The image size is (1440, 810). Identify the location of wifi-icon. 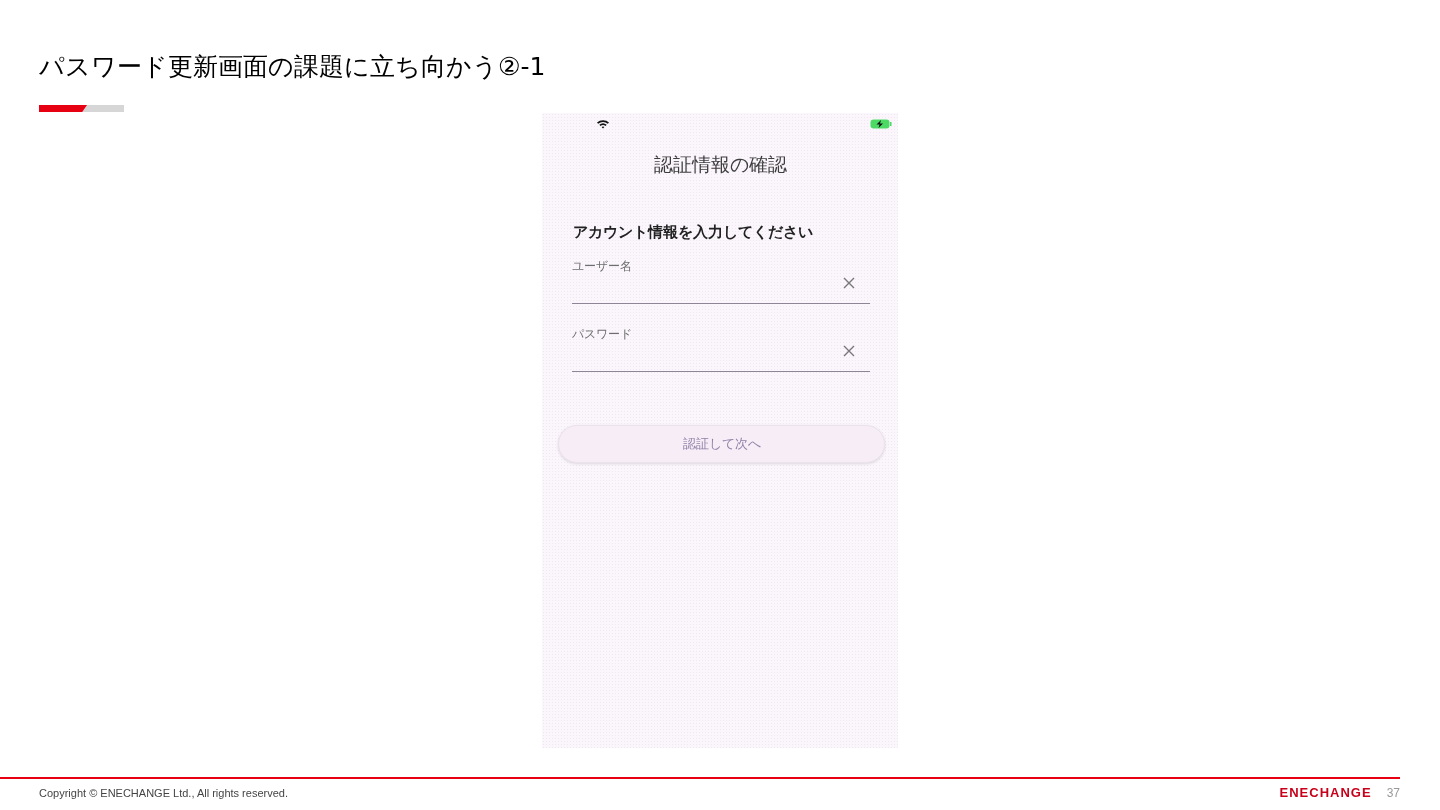
(603, 124).